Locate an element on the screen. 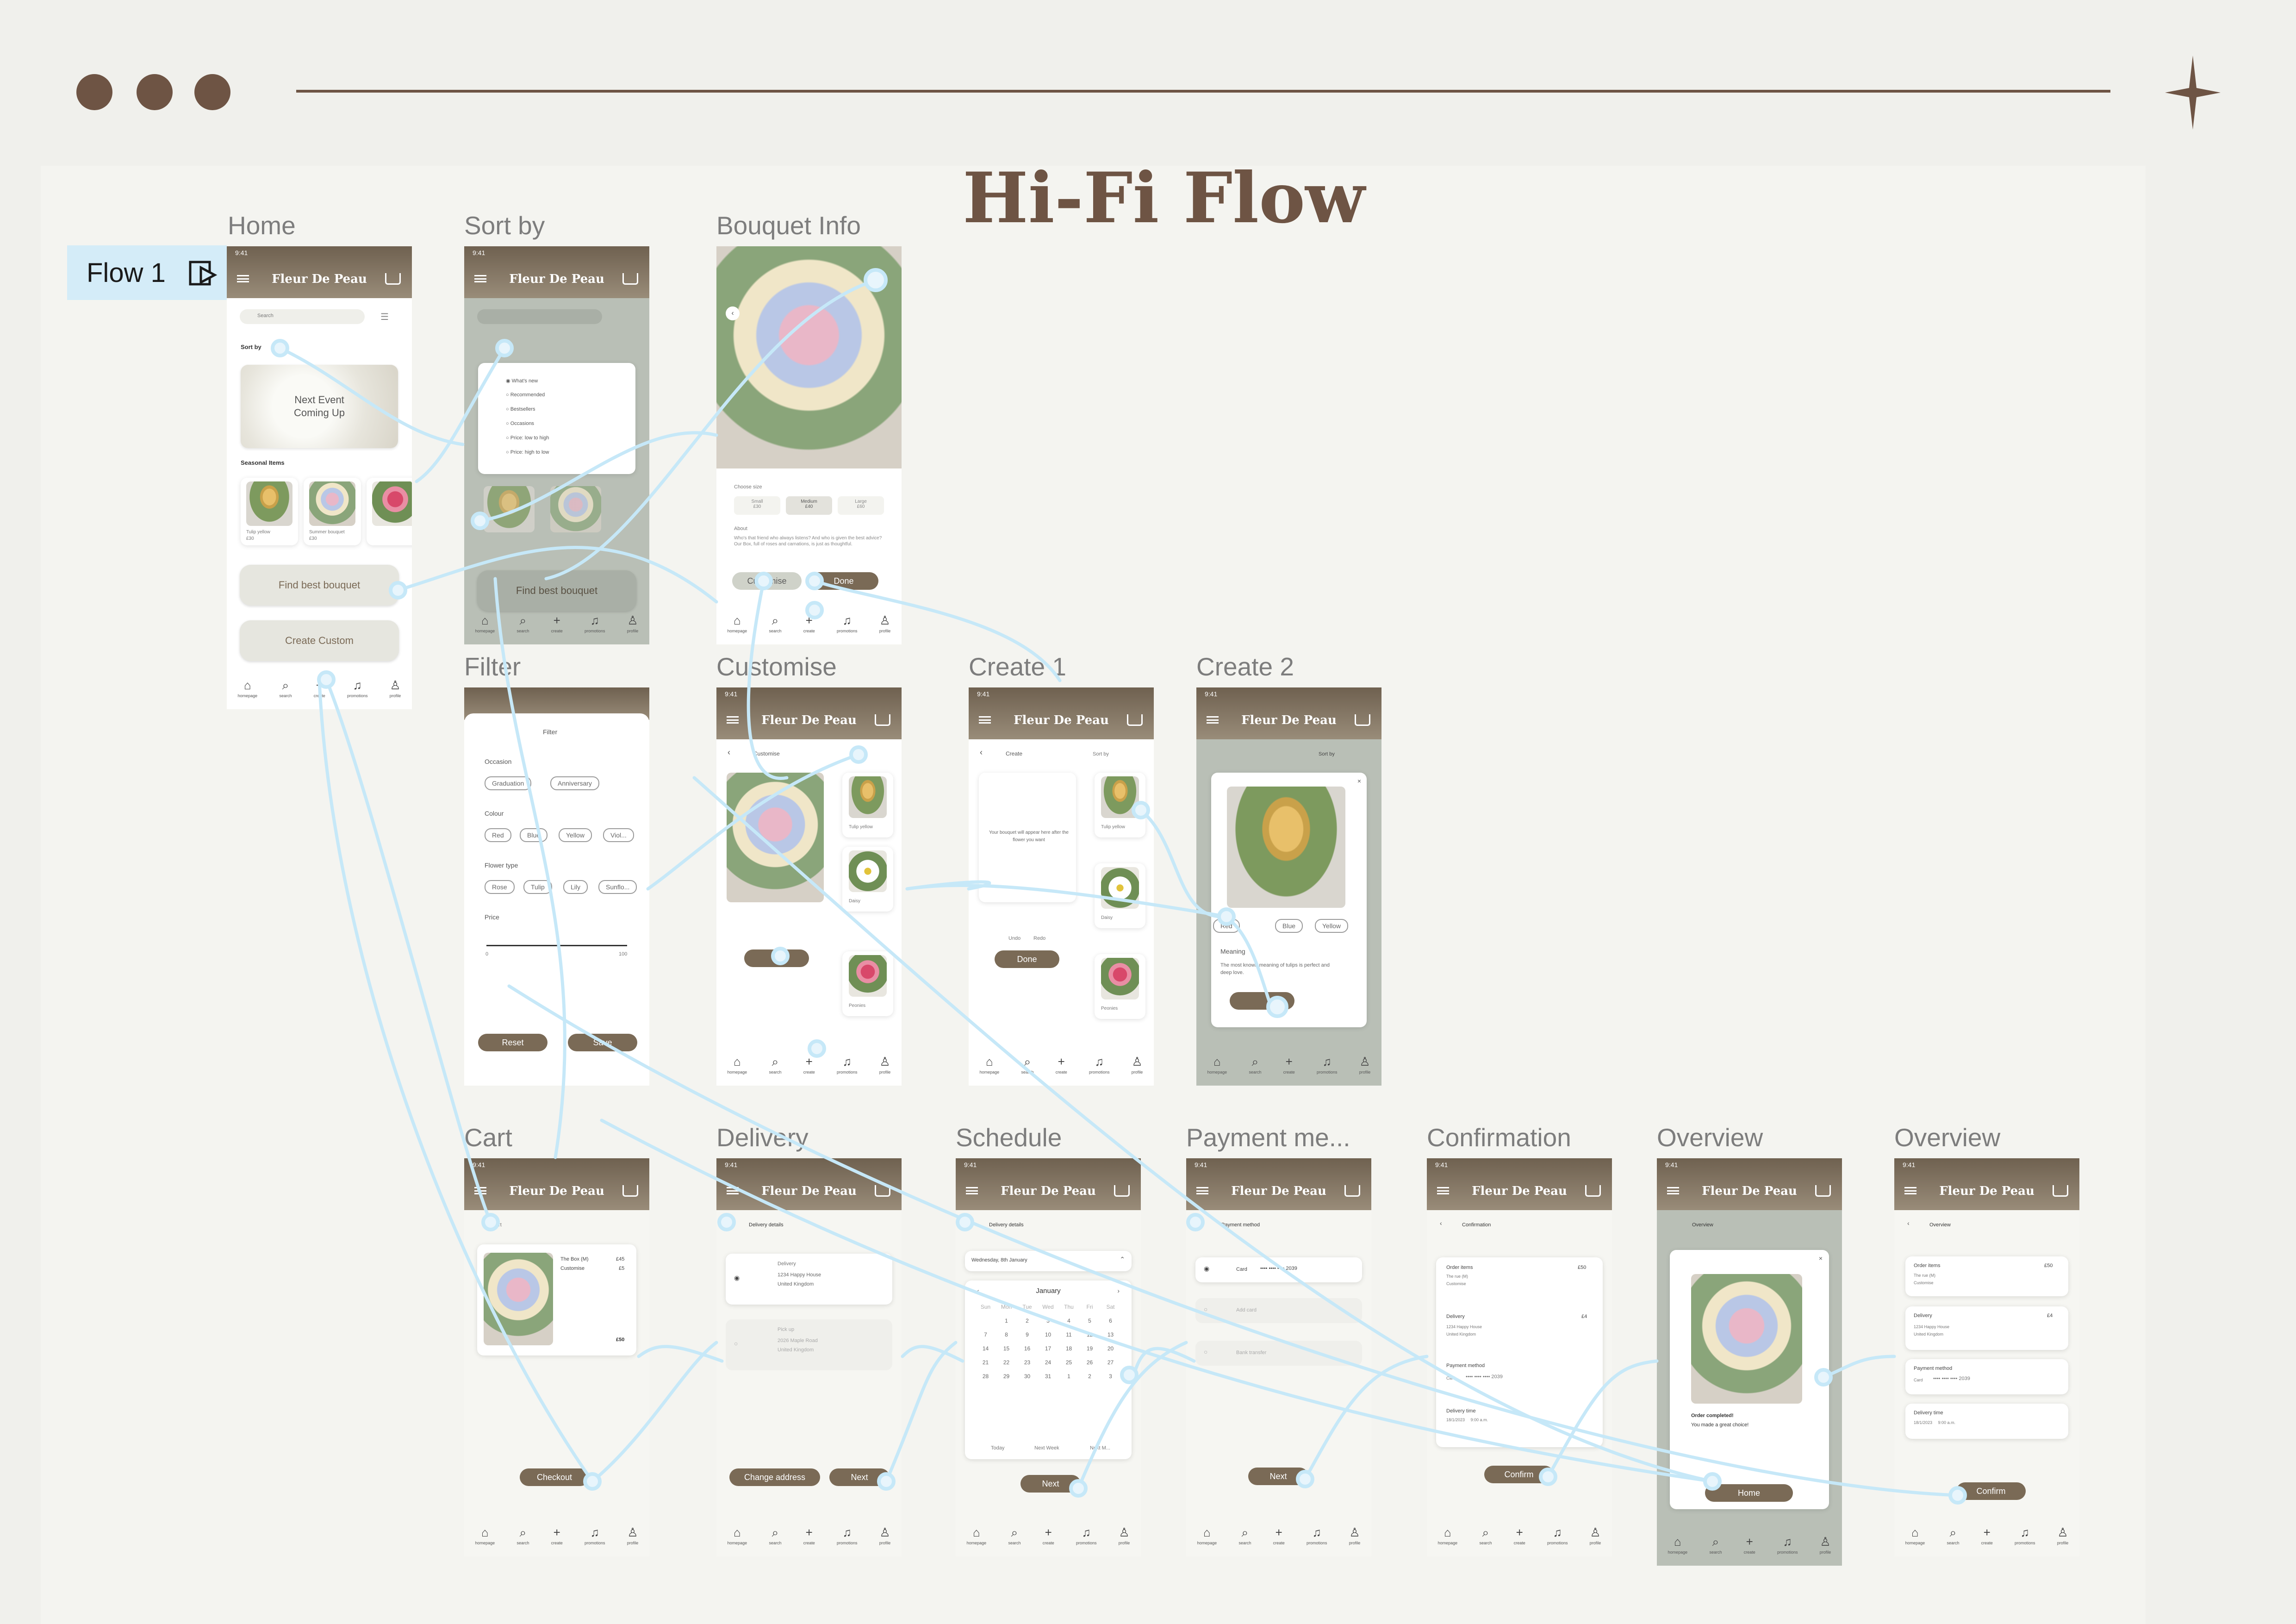 The height and width of the screenshot is (1624, 2296). chip-lily: Lily is located at coordinates (575, 887).